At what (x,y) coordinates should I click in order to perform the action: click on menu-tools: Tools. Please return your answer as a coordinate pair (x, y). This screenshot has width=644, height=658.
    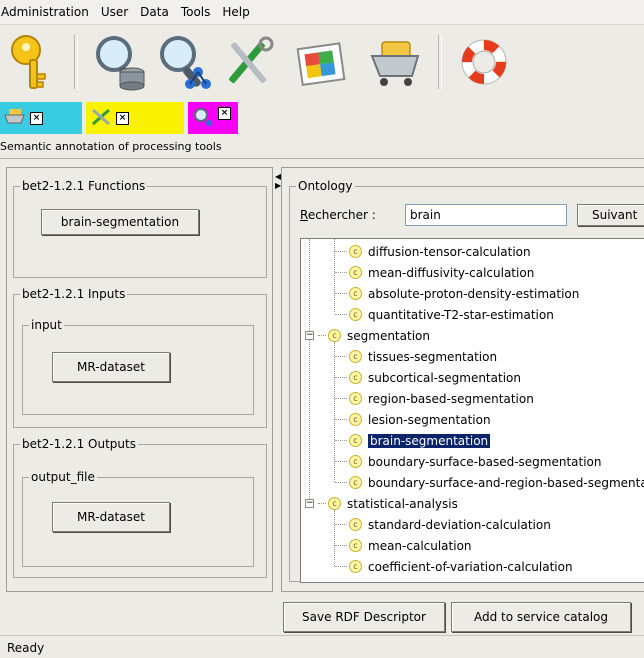
    Looking at the image, I should click on (196, 12).